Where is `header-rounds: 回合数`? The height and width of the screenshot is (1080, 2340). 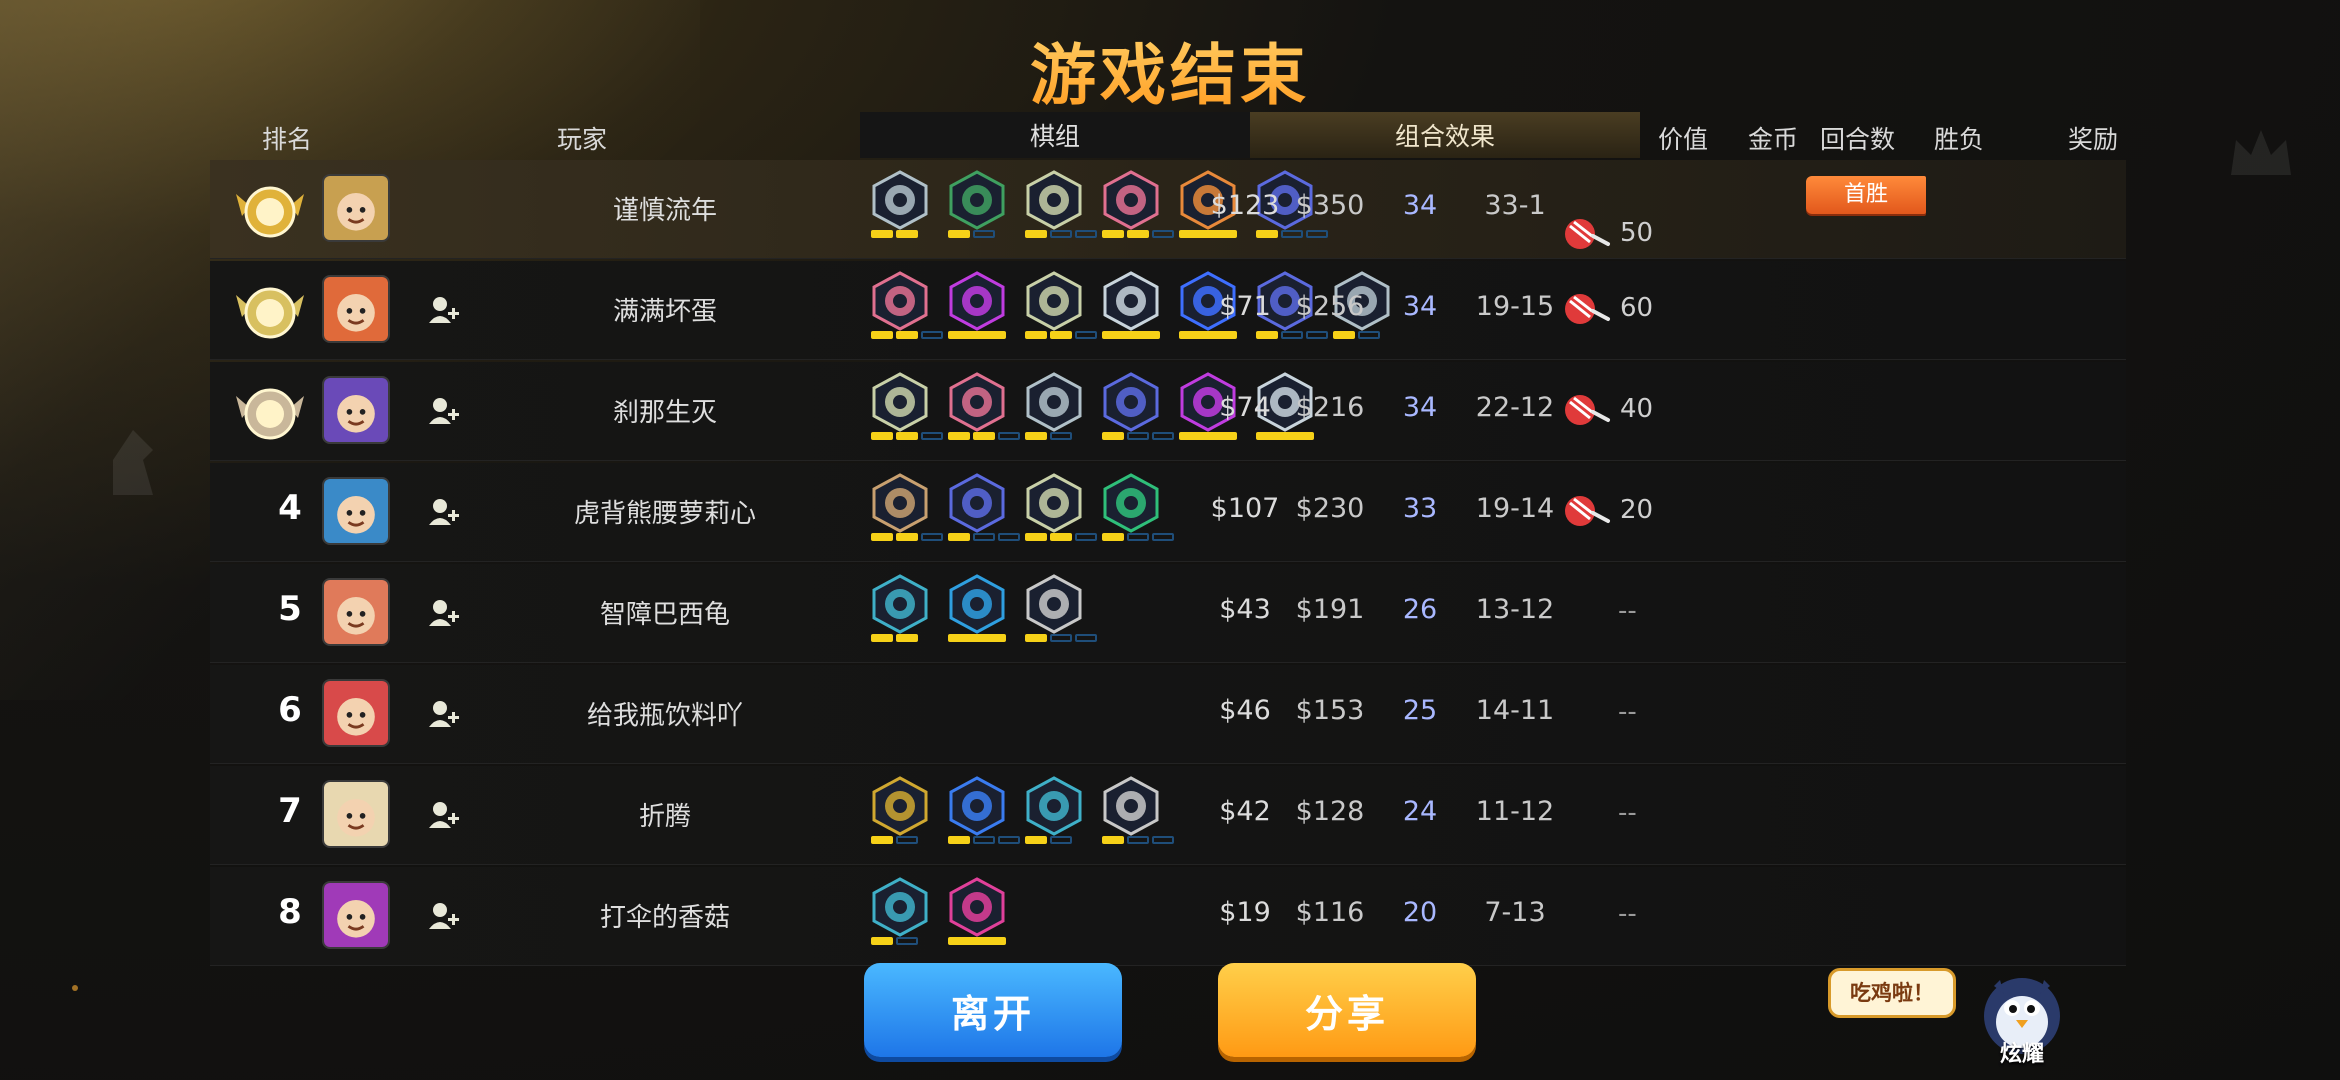 header-rounds: 回合数 is located at coordinates (1858, 139).